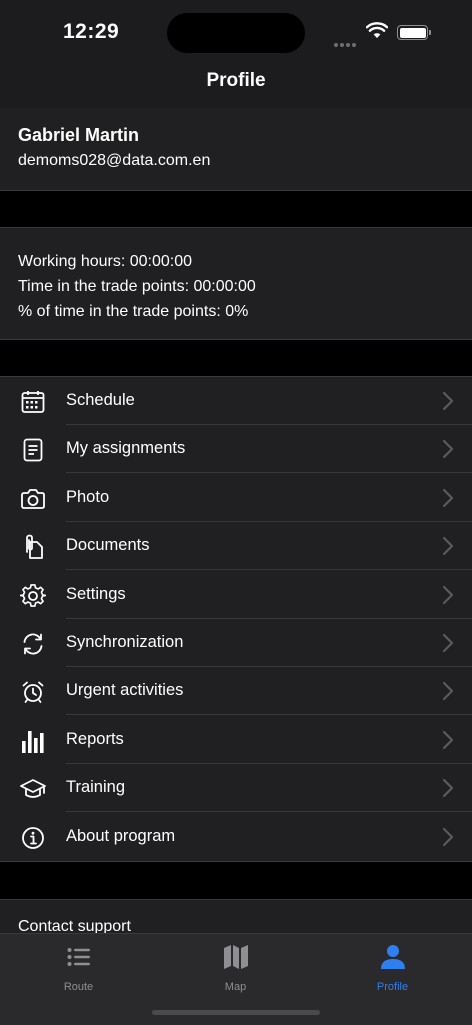 Image resolution: width=472 pixels, height=1025 pixels. Describe the element at coordinates (74, 926) in the screenshot. I see `contact-support-label: Contact support` at that location.